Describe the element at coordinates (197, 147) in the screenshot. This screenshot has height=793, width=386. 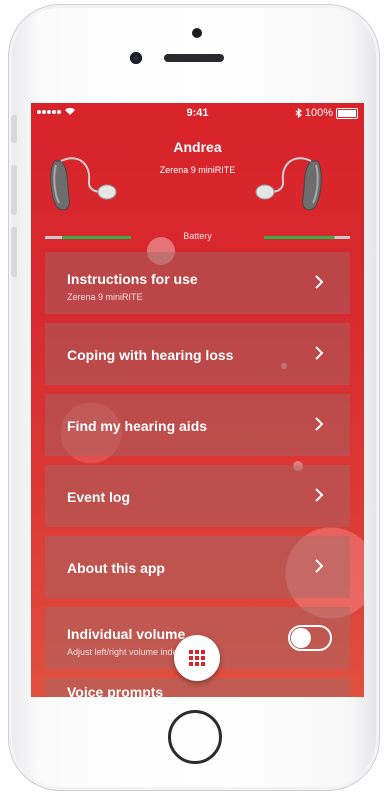
I see `user-name: Andrea` at that location.